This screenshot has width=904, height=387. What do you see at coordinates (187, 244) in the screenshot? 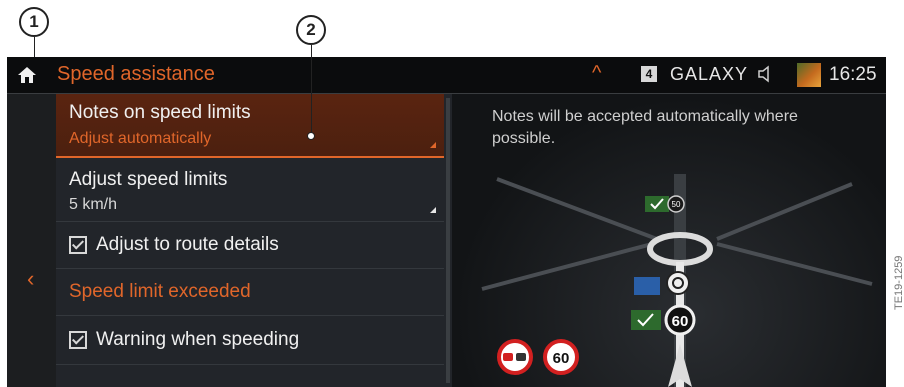
I see `menu-item-label: Adjust to route details` at bounding box center [187, 244].